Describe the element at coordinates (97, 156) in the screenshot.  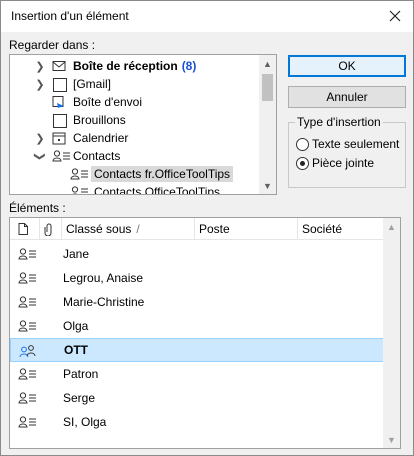
I see `folder-label: Contacts` at that location.